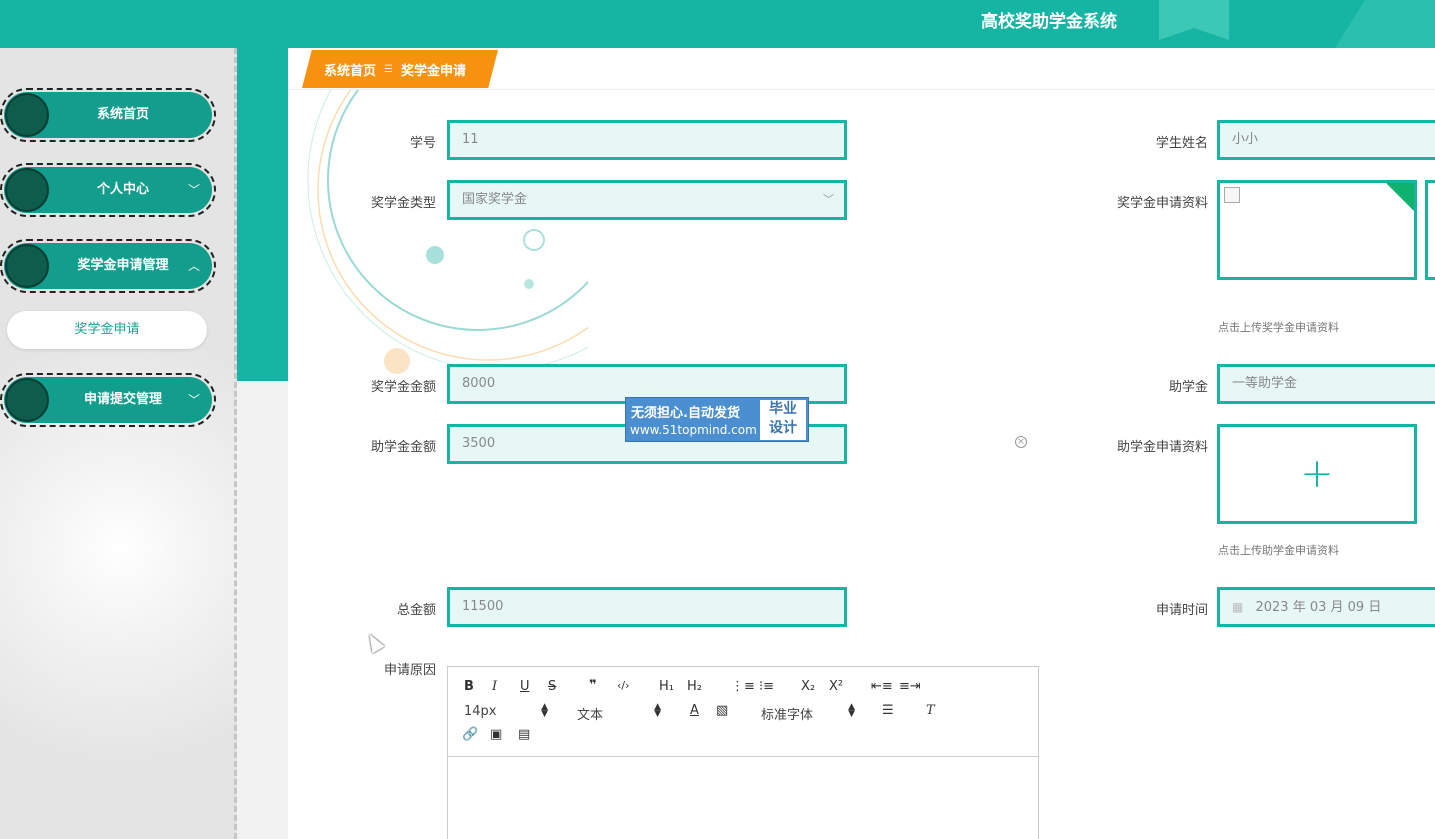  I want to click on breadcrumb-bar: 系统首页 ☰ 奖学金申请, so click(861, 69).